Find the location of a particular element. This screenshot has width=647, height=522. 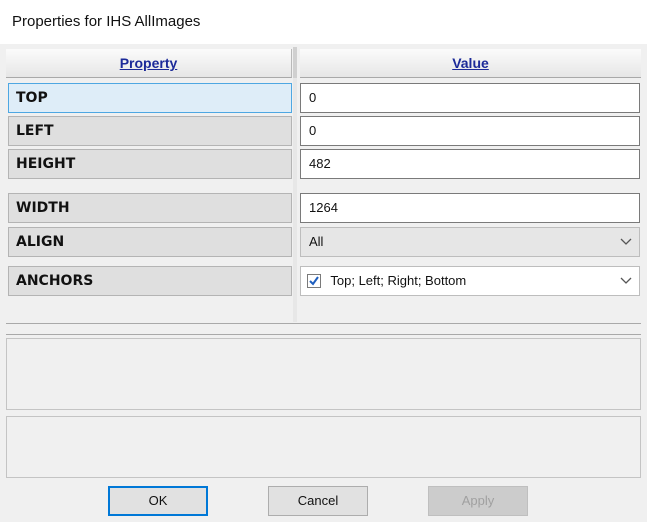

property-name-width: WIDTH is located at coordinates (150, 208).